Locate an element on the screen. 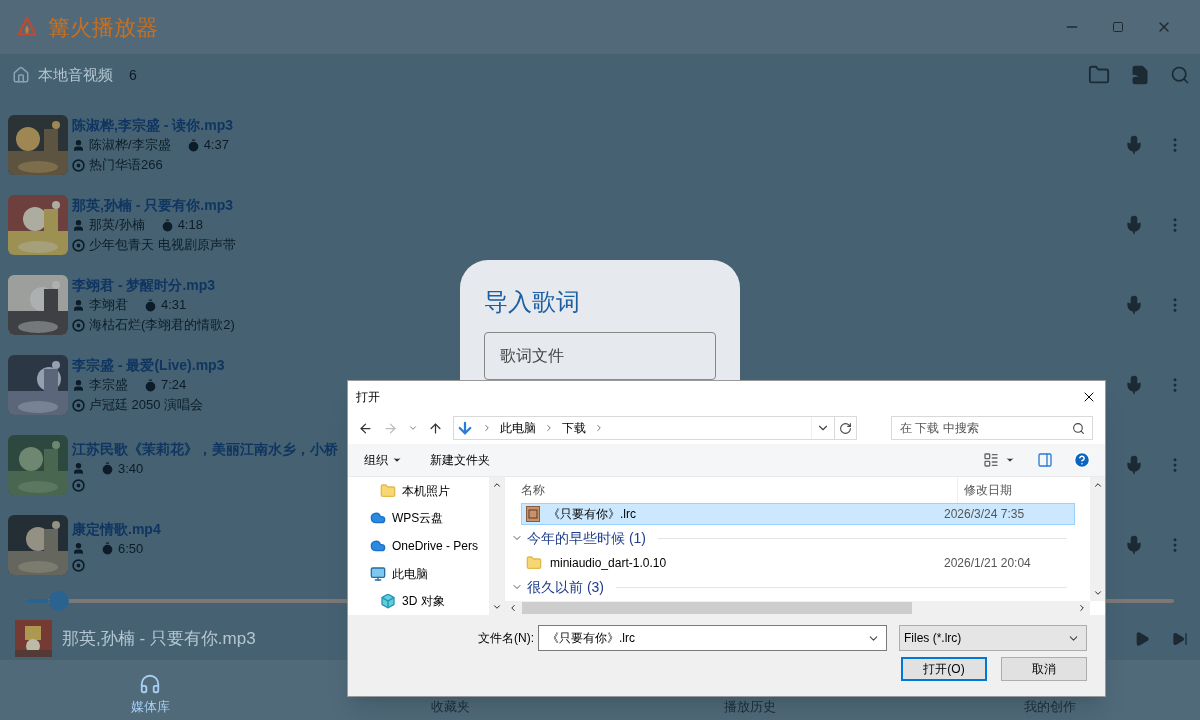 The width and height of the screenshot is (1200, 720). nav-tree-item: 3D 对象 is located at coordinates (418, 601).